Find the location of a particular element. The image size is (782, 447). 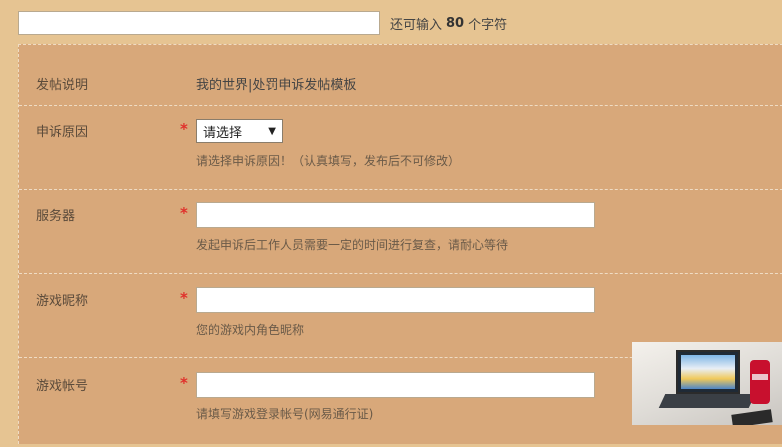

nickname-hint: 您的游戏内角色昵称 is located at coordinates (250, 330).